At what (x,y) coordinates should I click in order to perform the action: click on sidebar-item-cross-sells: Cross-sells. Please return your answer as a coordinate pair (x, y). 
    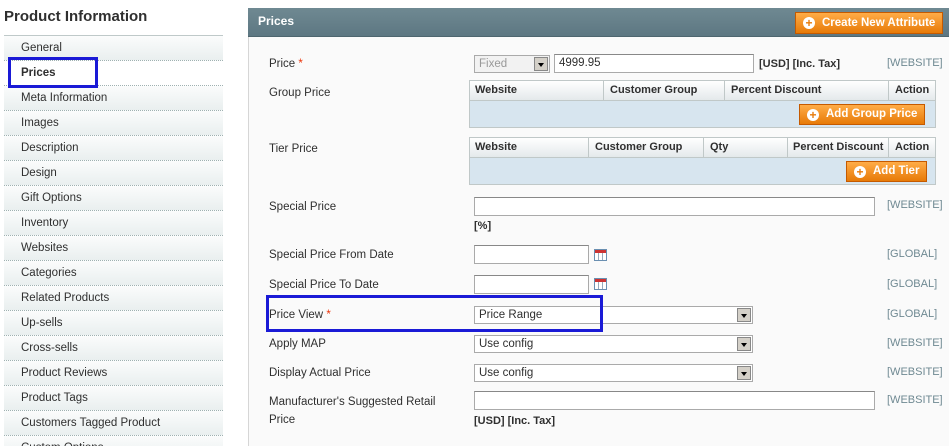
    Looking at the image, I should click on (113, 348).